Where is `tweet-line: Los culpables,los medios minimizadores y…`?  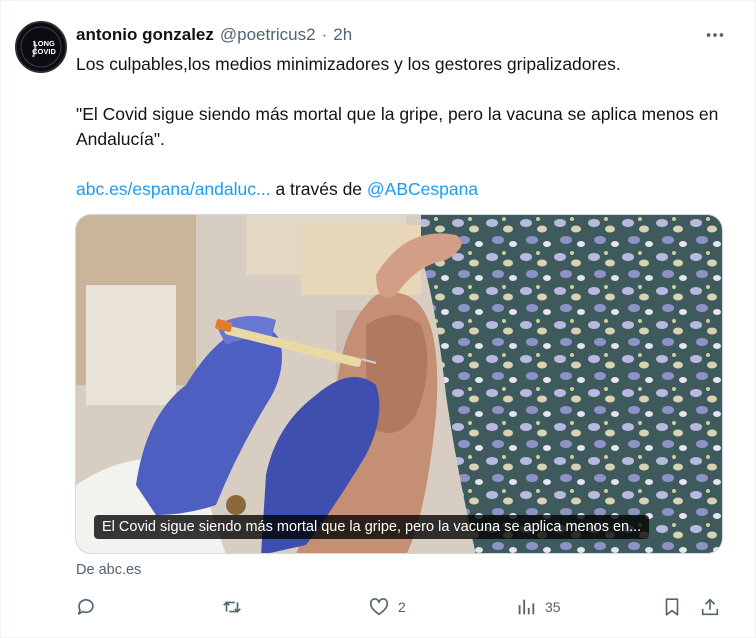
tweet-line: Los culpables,los medios minimizadores y… is located at coordinates (348, 64).